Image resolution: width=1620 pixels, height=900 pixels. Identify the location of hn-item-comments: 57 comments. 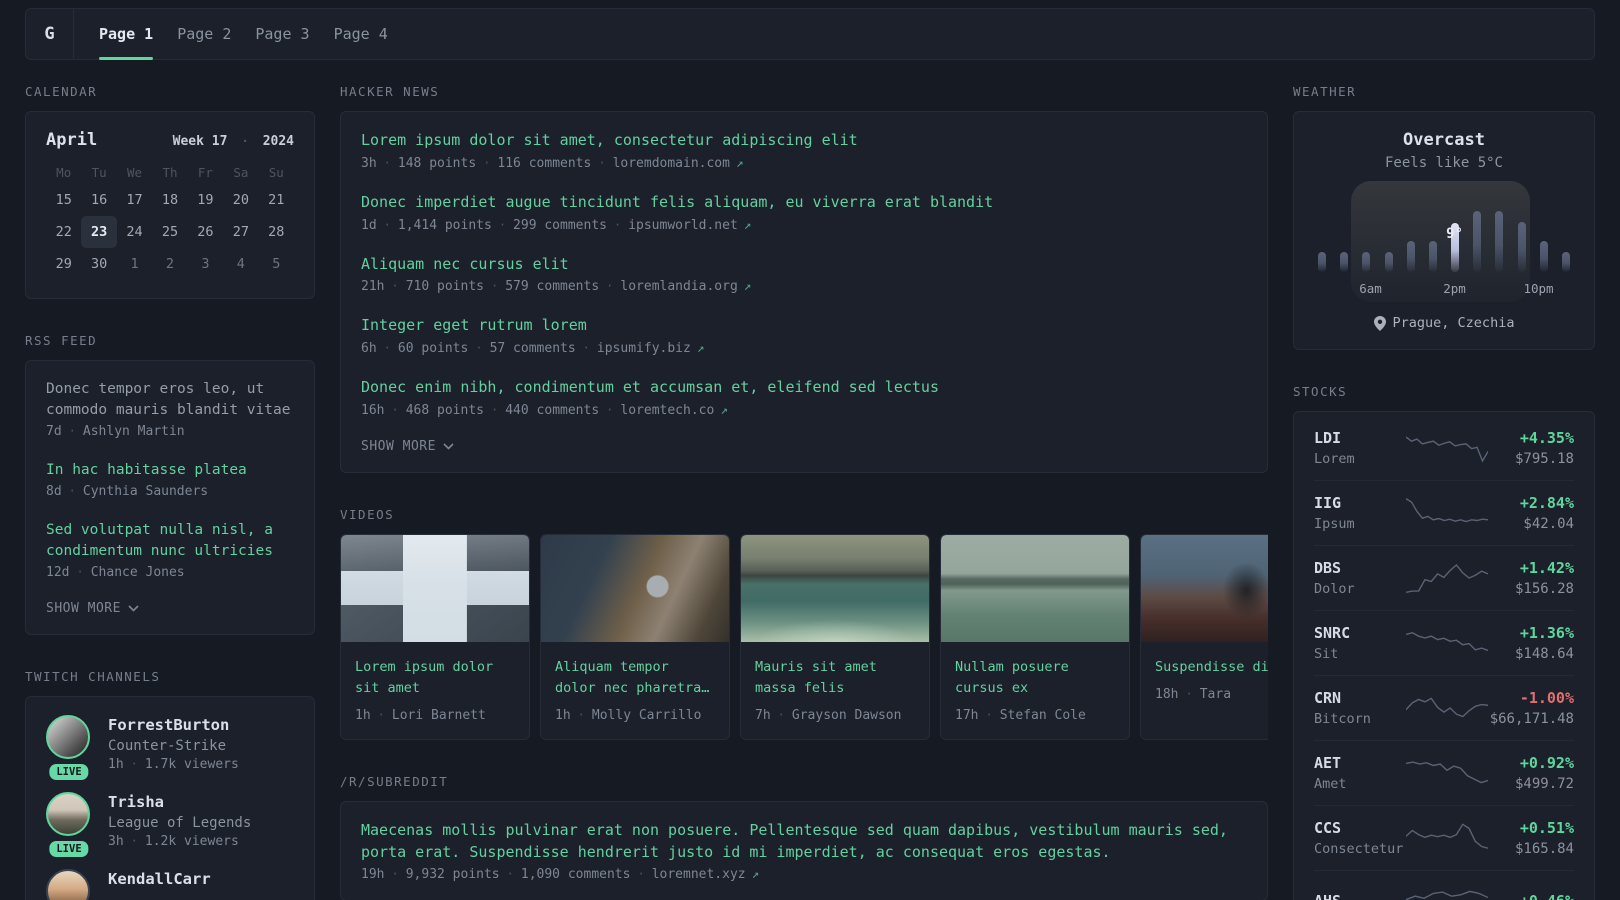
(533, 348).